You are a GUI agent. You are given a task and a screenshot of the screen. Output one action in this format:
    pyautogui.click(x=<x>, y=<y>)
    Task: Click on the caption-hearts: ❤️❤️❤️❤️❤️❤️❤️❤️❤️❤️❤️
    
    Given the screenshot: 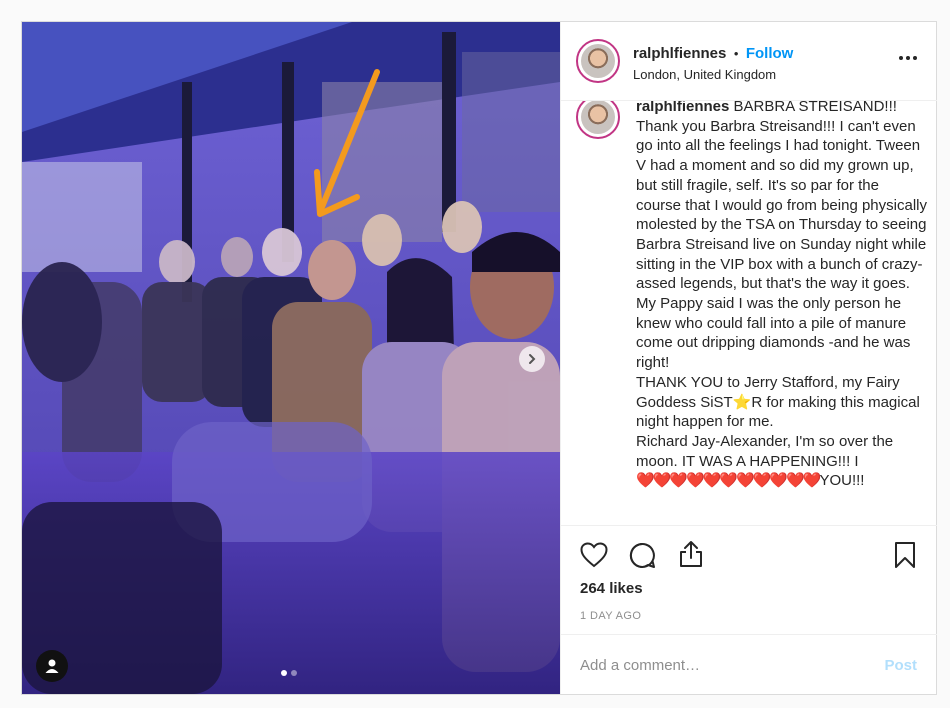 What is the action you would take?
    pyautogui.click(x=728, y=481)
    